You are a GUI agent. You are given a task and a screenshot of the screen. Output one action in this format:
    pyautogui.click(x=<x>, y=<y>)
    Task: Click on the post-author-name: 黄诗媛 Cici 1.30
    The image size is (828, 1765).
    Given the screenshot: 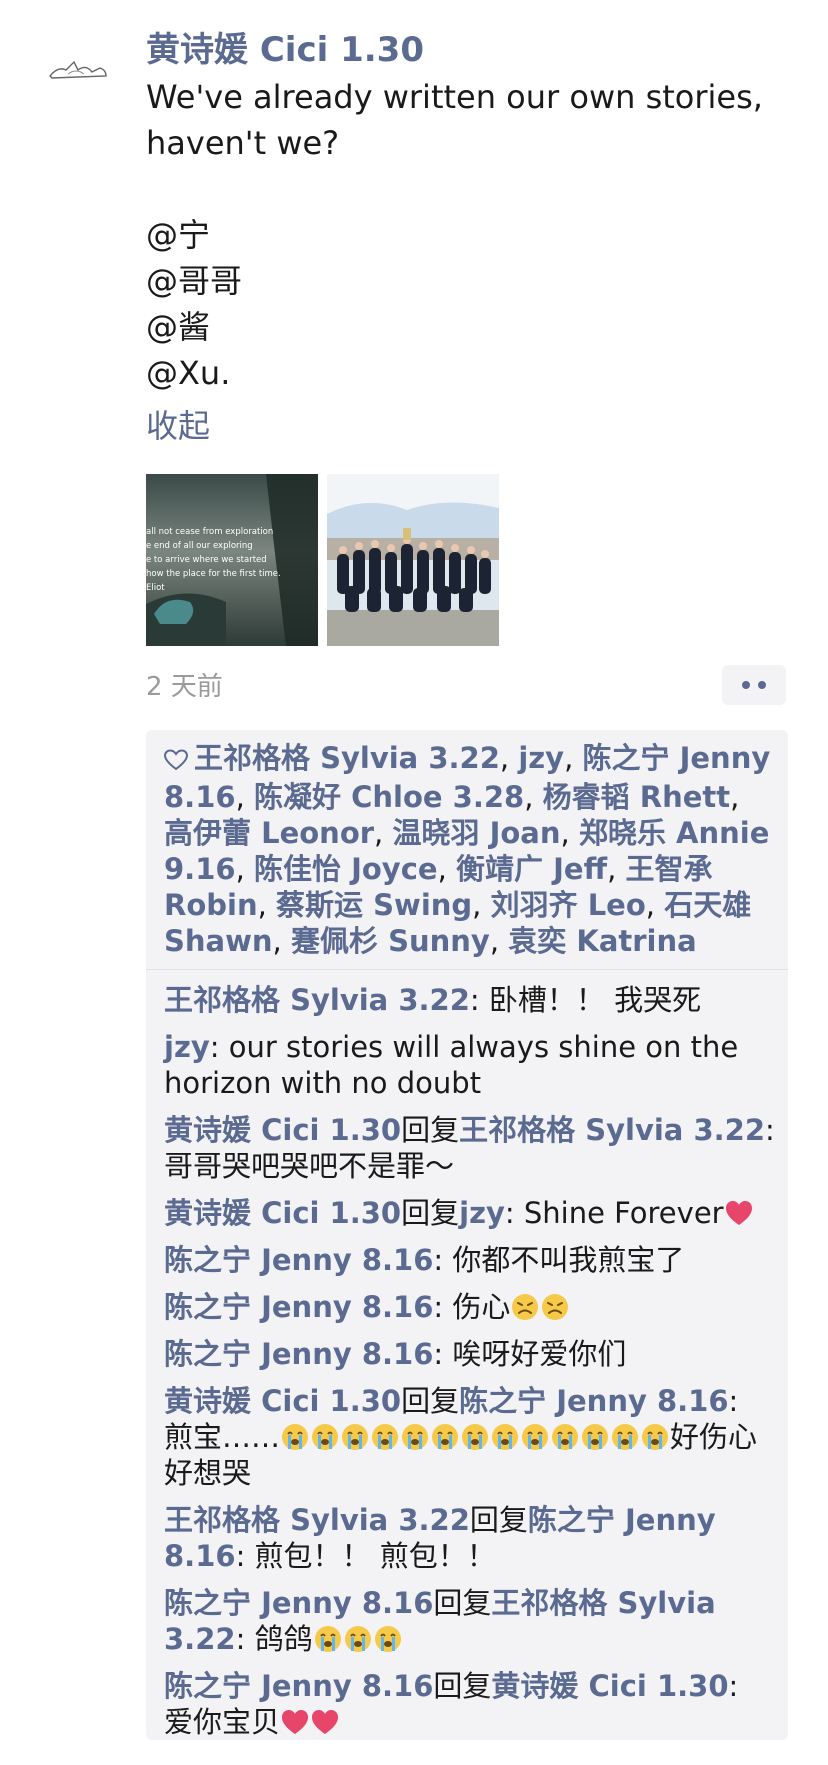 What is the action you would take?
    pyautogui.click(x=466, y=50)
    